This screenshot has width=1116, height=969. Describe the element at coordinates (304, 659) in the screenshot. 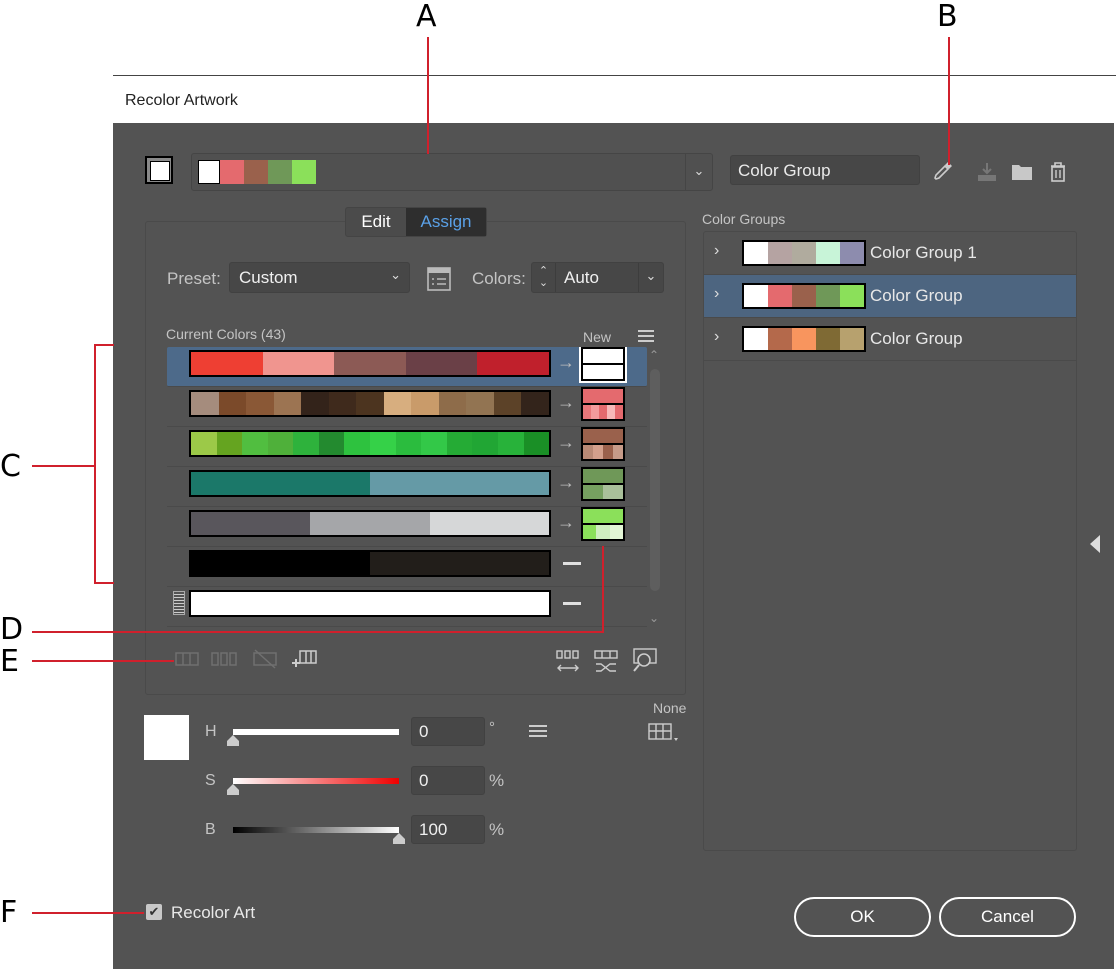

I see `new-row-icon` at that location.